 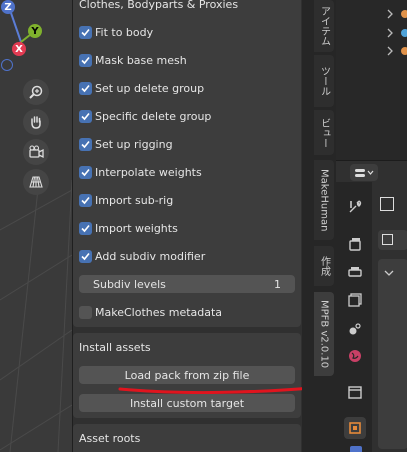 I want to click on globe-icon, so click(x=355, y=356).